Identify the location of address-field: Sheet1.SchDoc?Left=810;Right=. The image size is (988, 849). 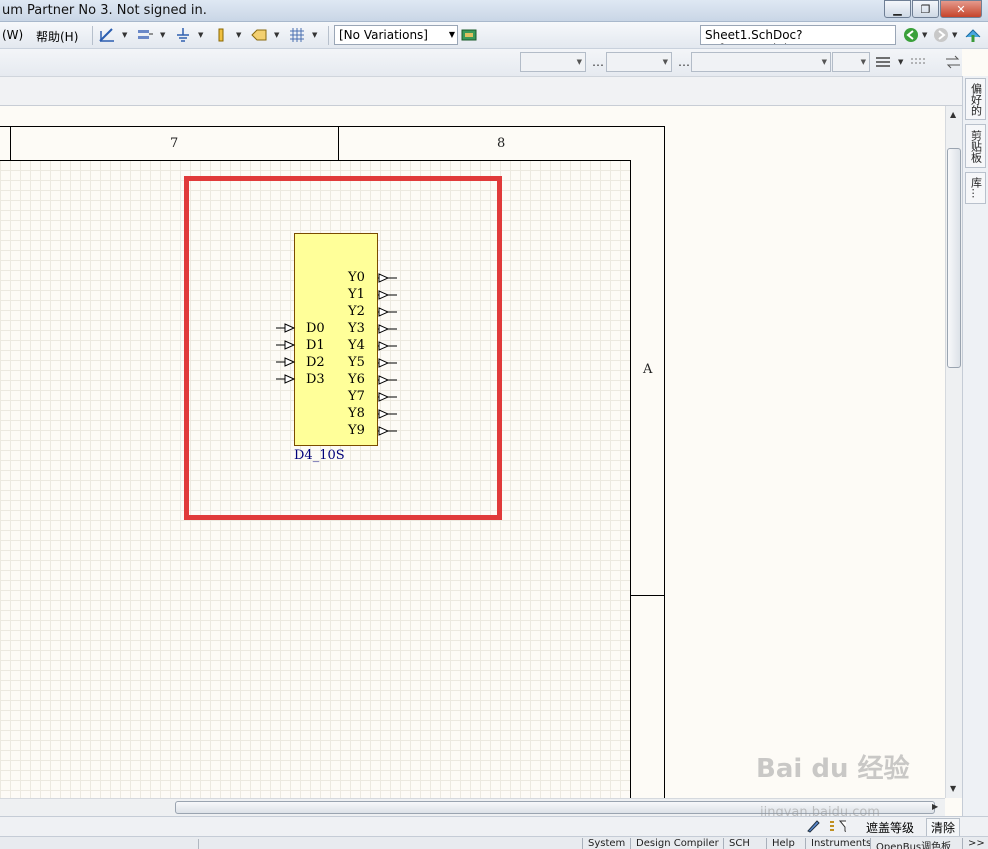
(798, 35).